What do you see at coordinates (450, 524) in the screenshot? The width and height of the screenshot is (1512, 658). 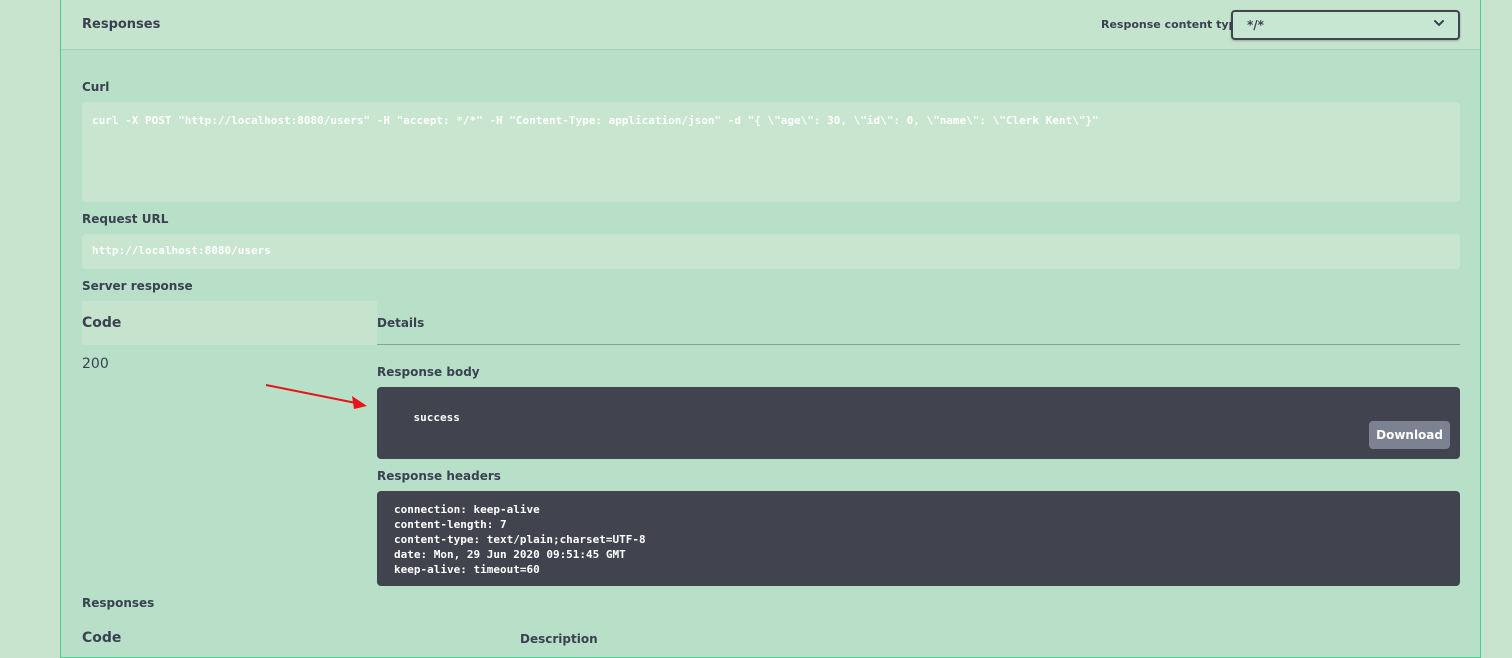 I see `header-line: content-length: 7` at bounding box center [450, 524].